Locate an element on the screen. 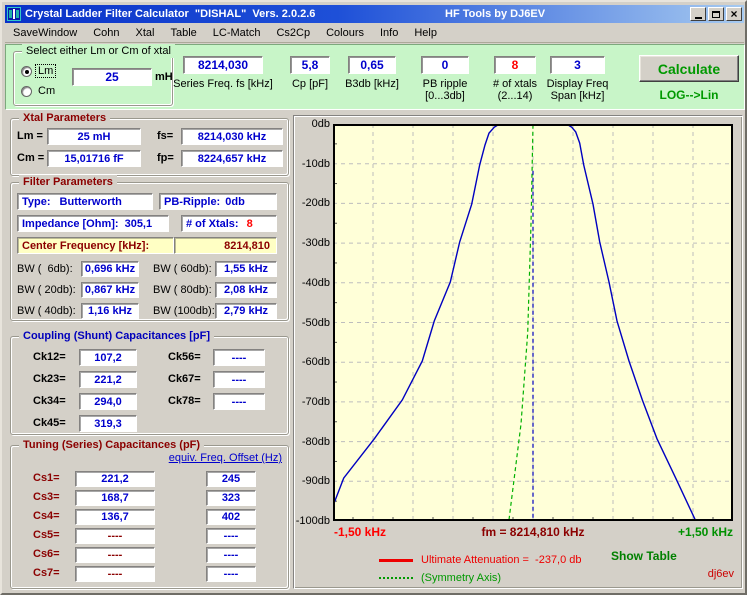 Image resolution: width=747 pixels, height=595 pixels. maximize-icon is located at coordinates (716, 14).